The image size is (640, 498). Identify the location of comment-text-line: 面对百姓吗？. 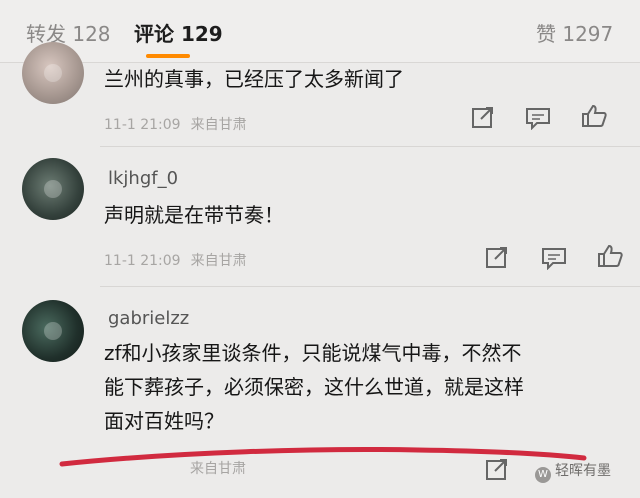
(164, 421).